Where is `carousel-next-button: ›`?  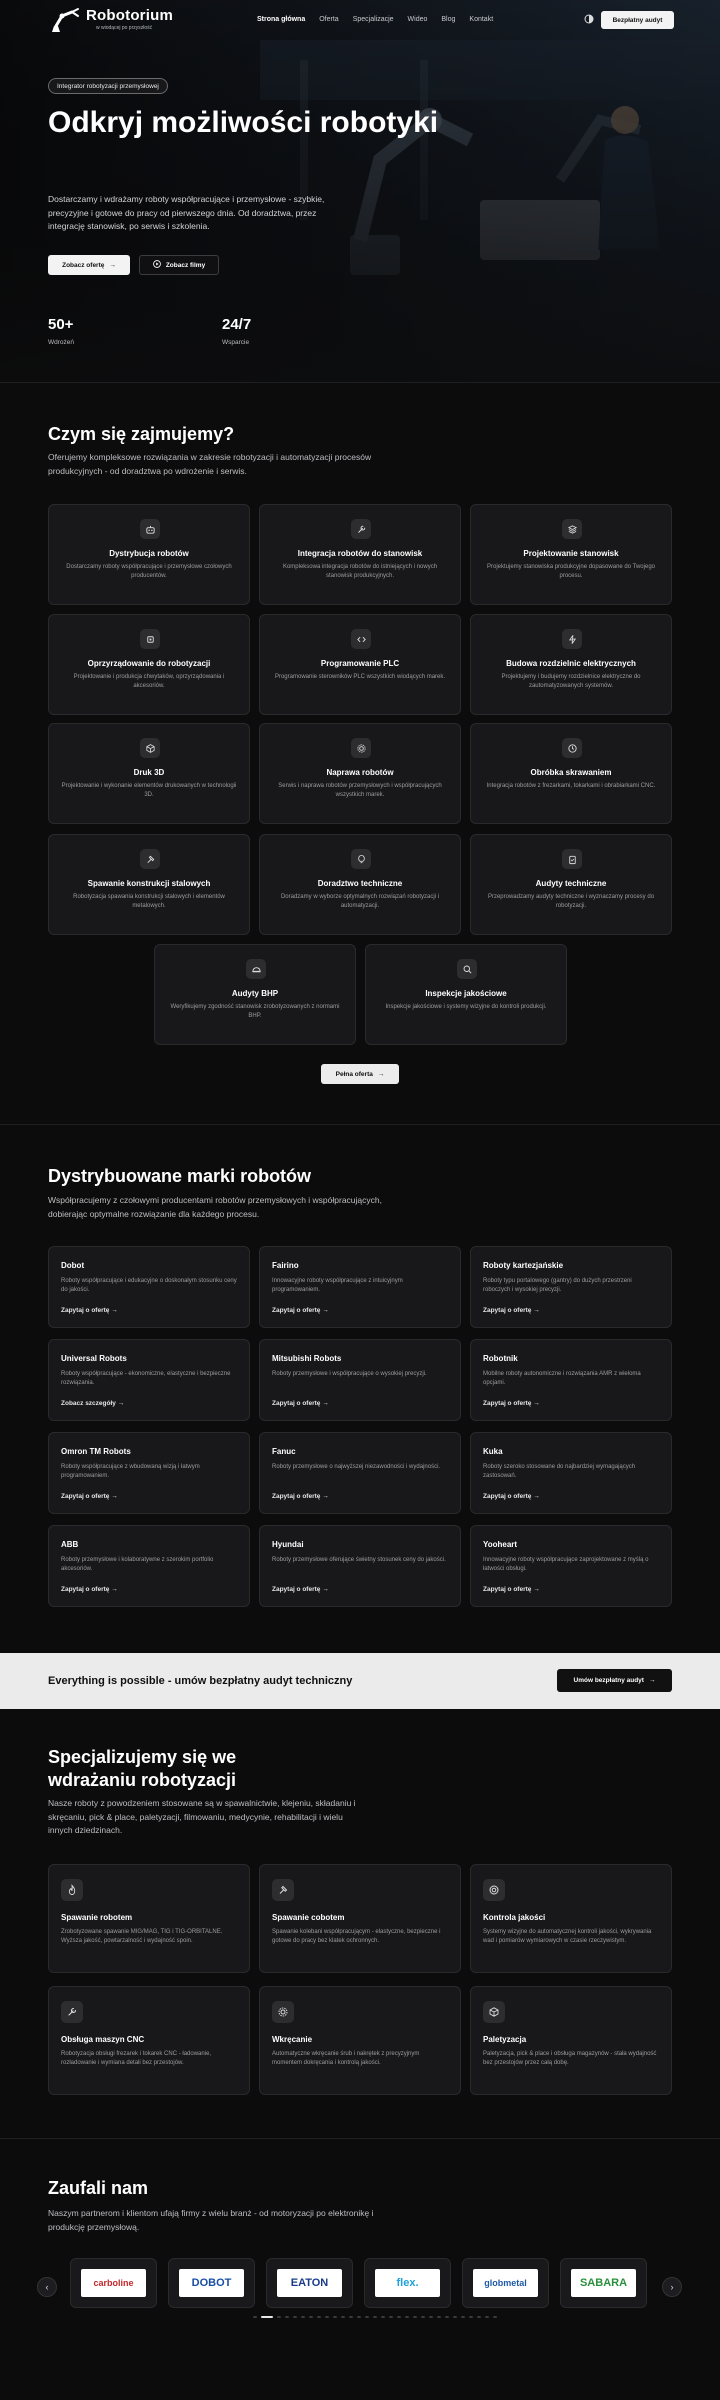
carousel-next-button: › is located at coordinates (672, 2287).